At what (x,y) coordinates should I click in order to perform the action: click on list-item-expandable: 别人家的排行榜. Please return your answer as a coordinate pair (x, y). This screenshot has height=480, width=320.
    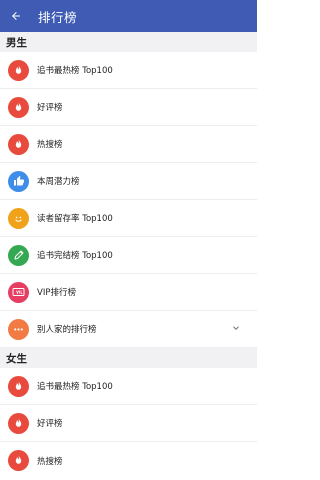
    Looking at the image, I should click on (128, 329).